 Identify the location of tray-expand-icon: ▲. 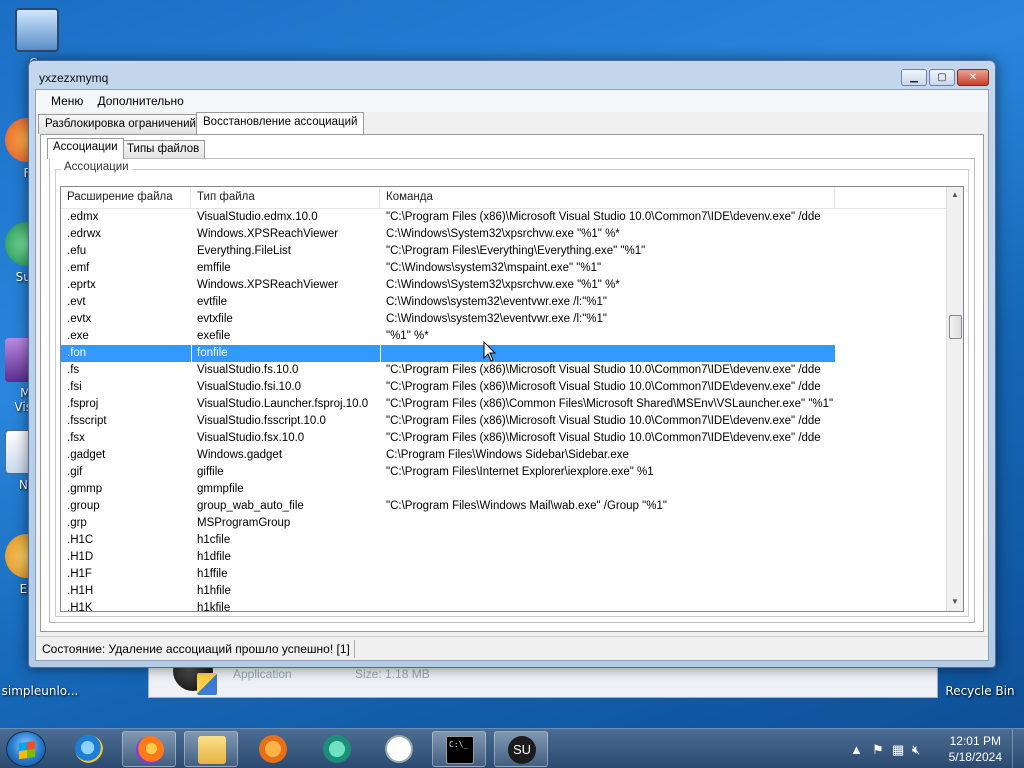
(856, 749).